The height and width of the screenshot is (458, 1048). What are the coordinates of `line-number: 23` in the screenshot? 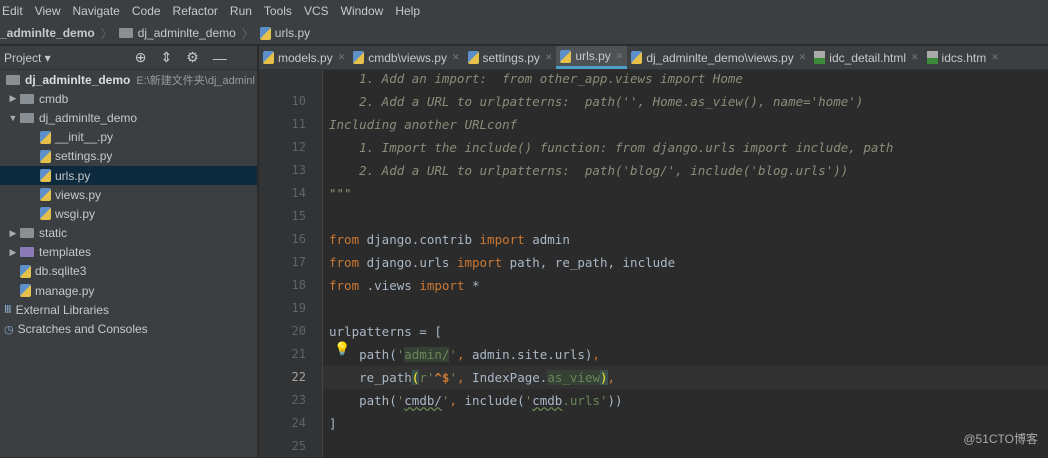 It's located at (298, 400).